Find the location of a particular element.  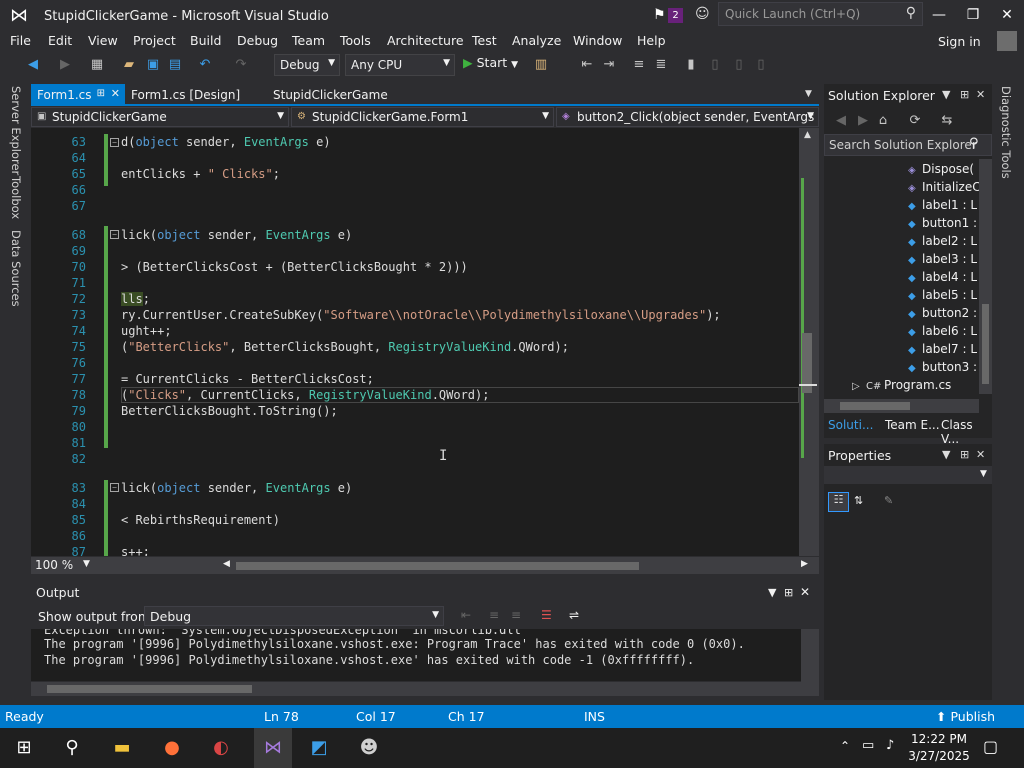

tree-item: ◆ button1 : is located at coordinates (942, 225).